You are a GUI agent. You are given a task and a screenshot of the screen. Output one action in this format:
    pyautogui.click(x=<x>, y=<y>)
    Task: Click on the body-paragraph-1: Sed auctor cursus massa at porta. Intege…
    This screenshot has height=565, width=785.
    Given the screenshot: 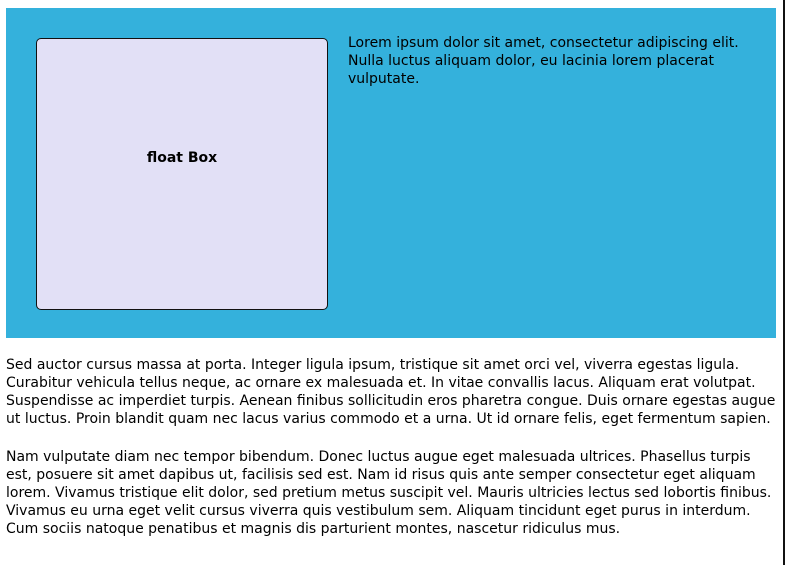 What is the action you would take?
    pyautogui.click(x=391, y=392)
    